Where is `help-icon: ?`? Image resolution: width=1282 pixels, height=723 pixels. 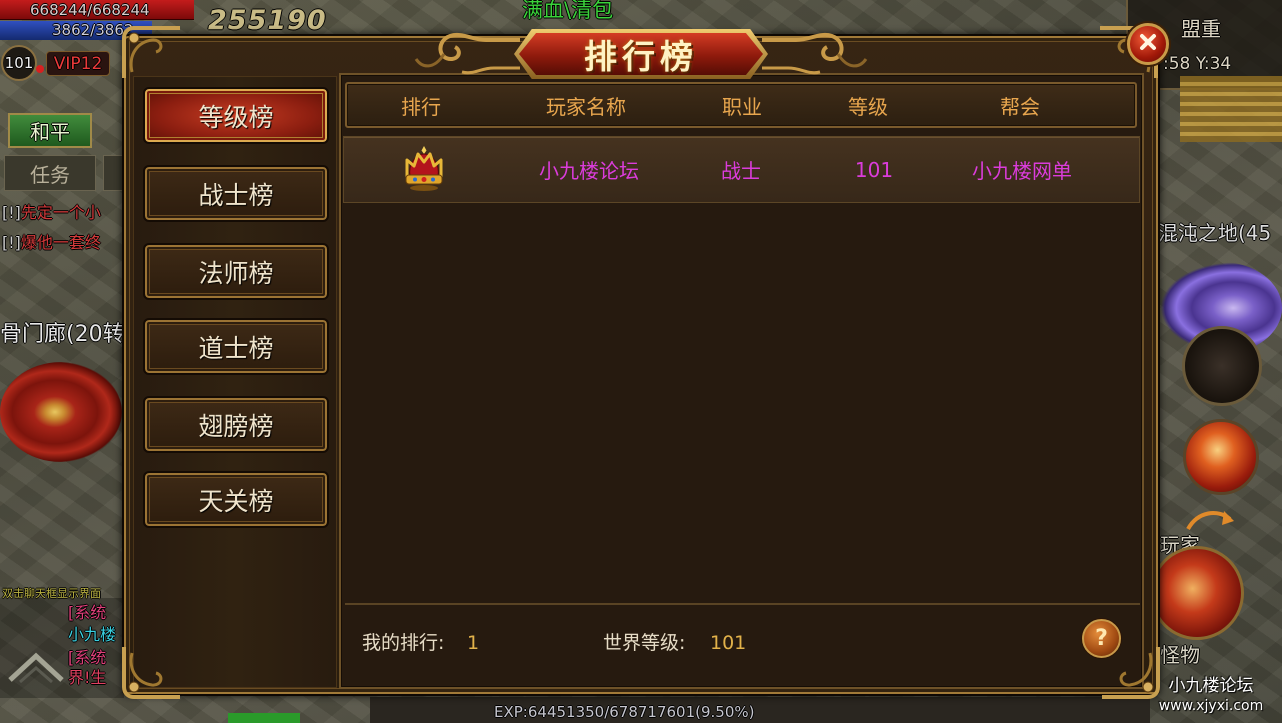
help-icon: ? is located at coordinates (1101, 638).